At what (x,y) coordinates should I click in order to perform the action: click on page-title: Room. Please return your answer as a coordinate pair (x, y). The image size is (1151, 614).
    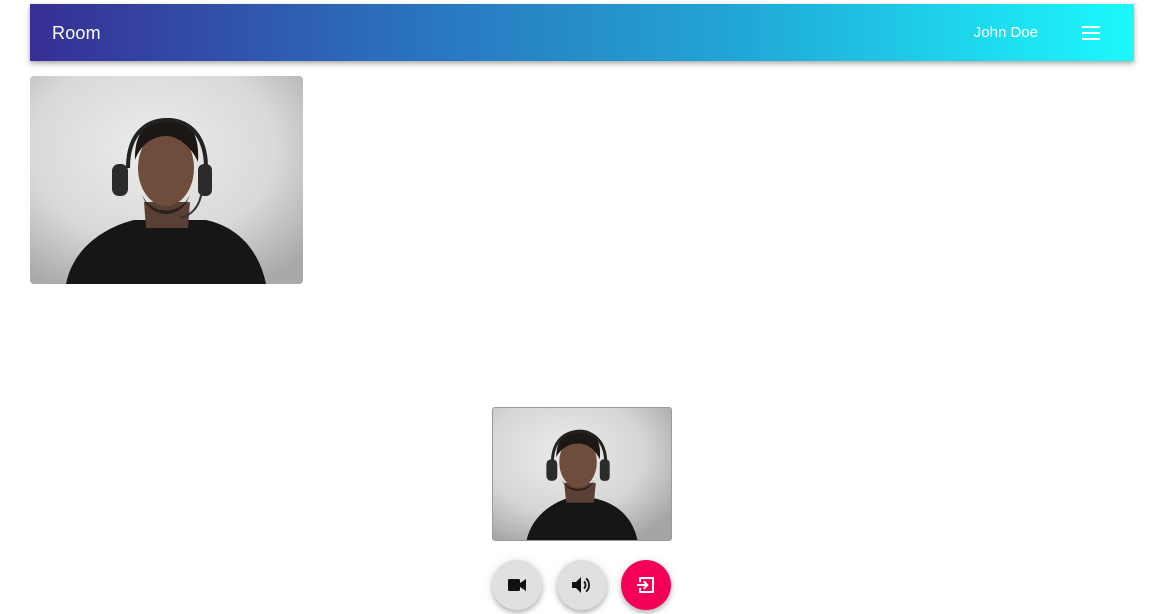
    Looking at the image, I should click on (76, 33).